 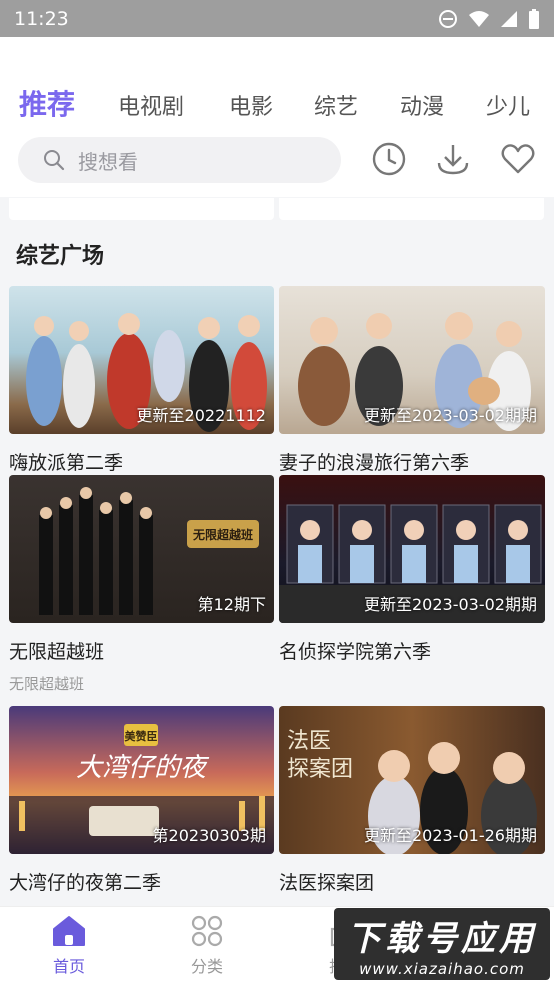 What do you see at coordinates (277, 18) in the screenshot?
I see `status-bar: 11:23` at bounding box center [277, 18].